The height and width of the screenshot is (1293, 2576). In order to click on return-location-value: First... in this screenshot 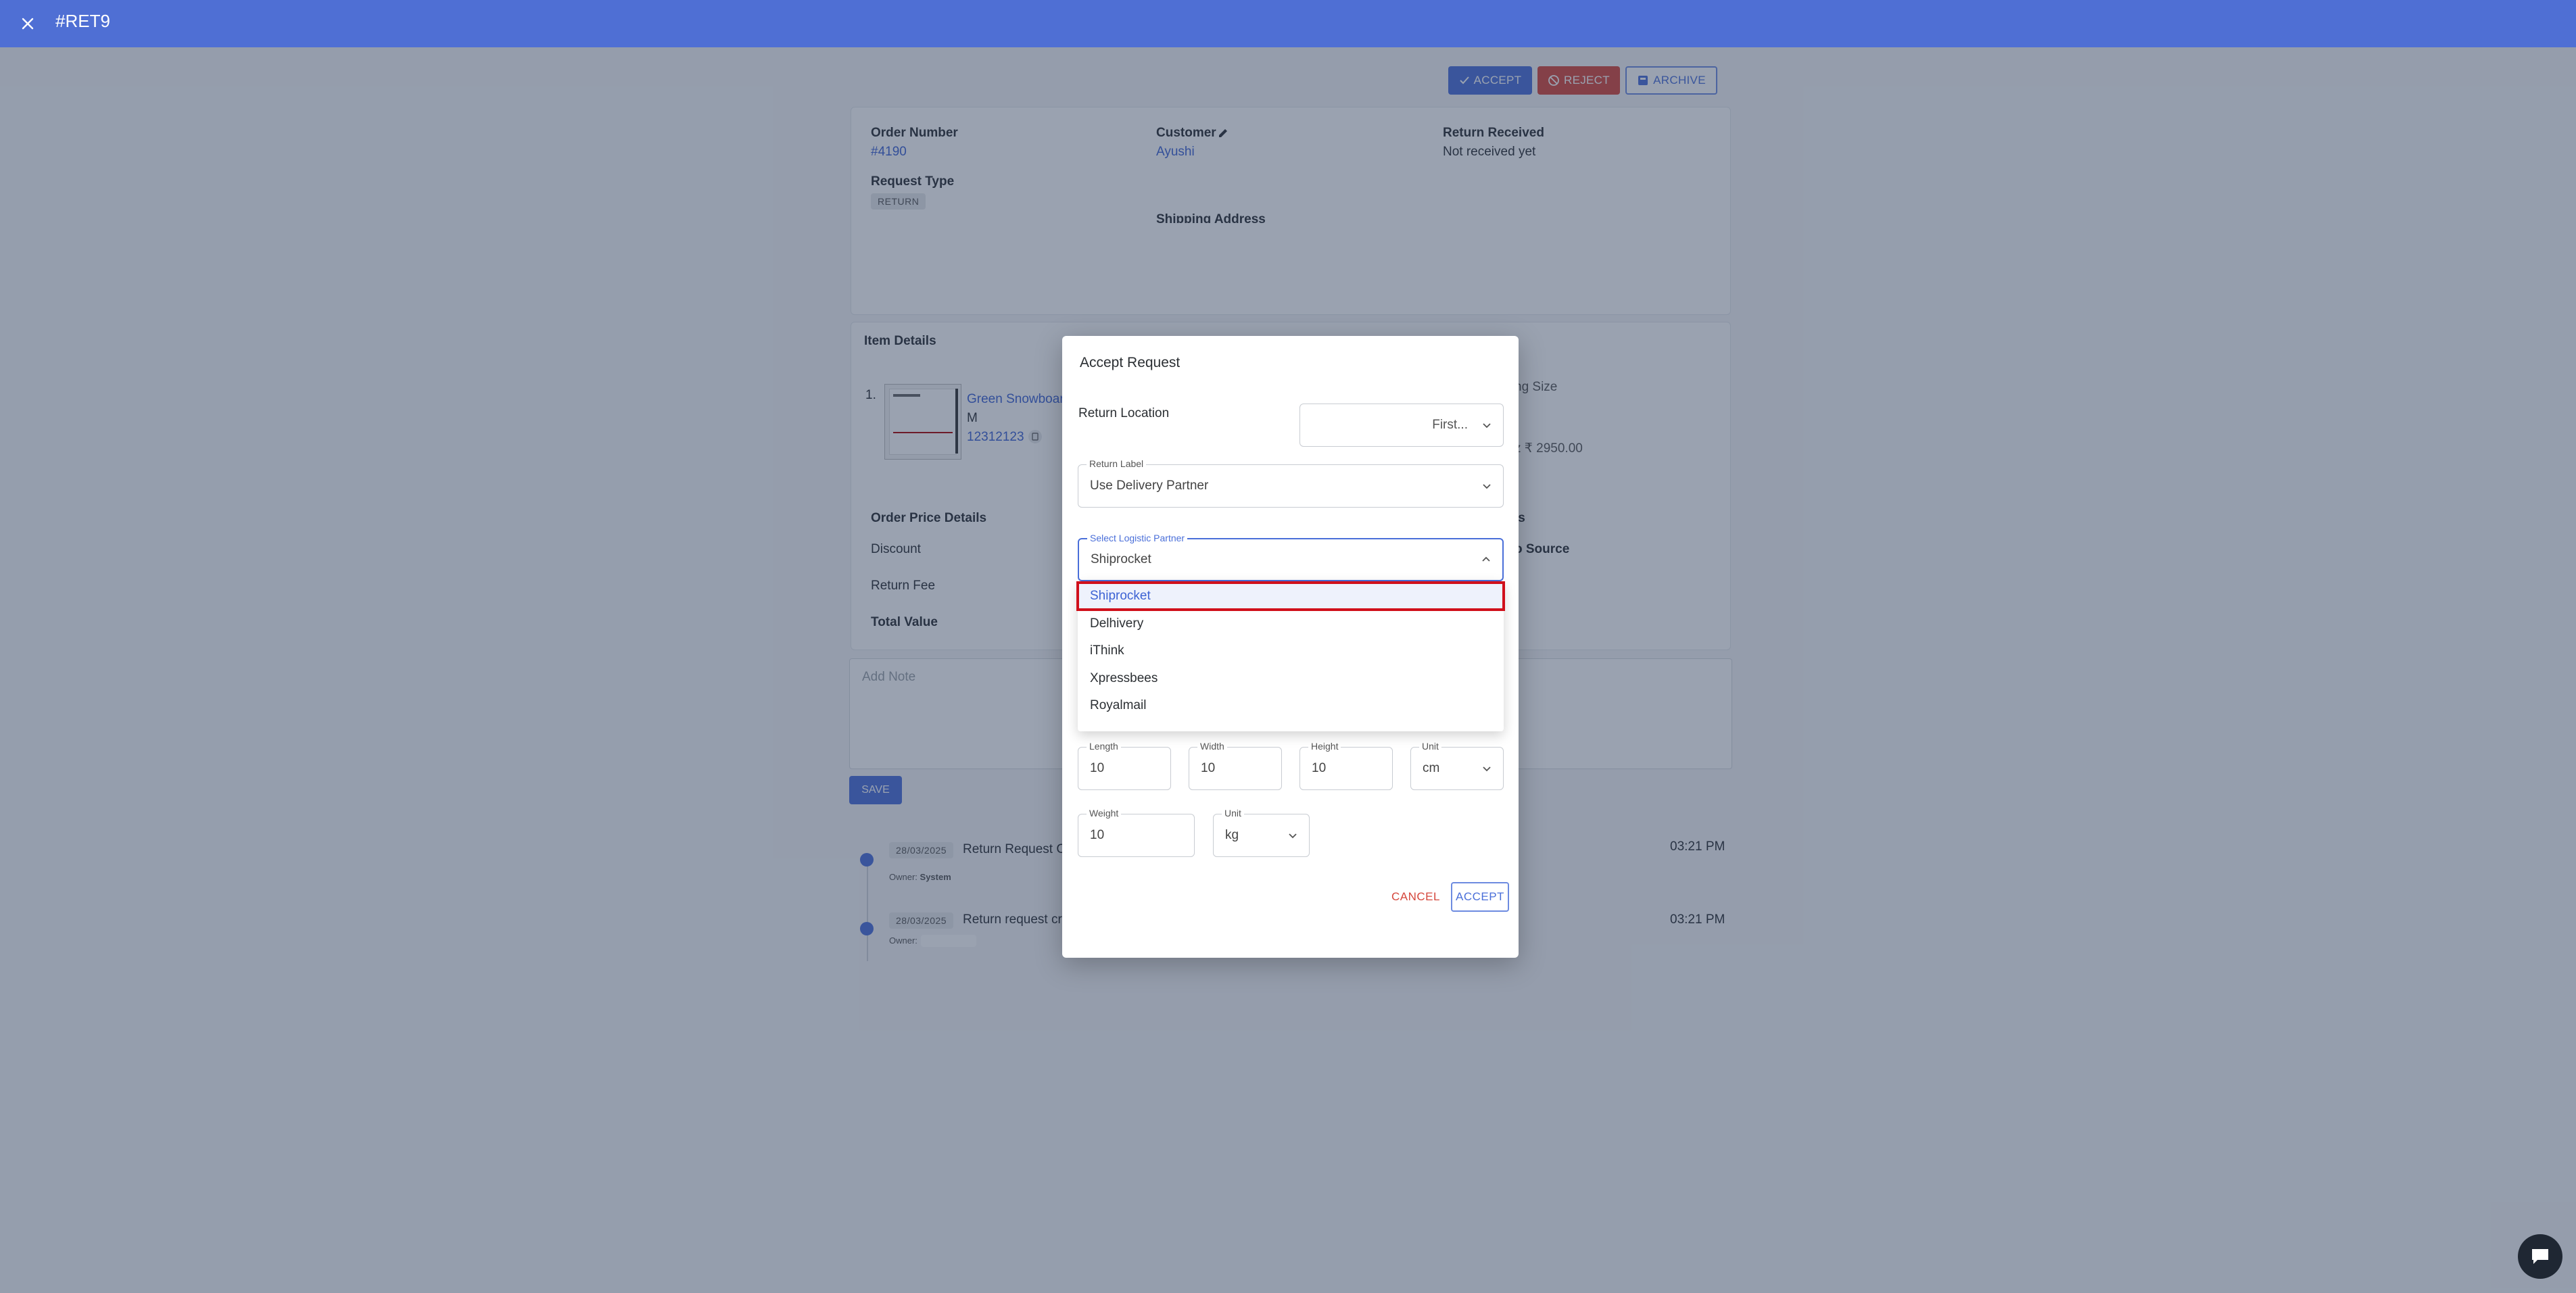, I will do `click(1450, 425)`.